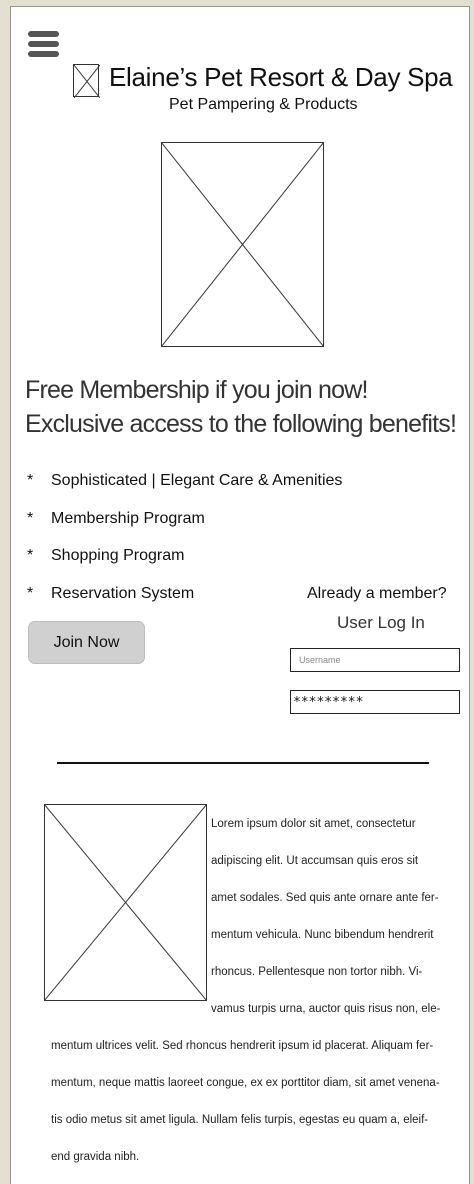  What do you see at coordinates (43, 46) in the screenshot?
I see `hamburger-menu-icon` at bounding box center [43, 46].